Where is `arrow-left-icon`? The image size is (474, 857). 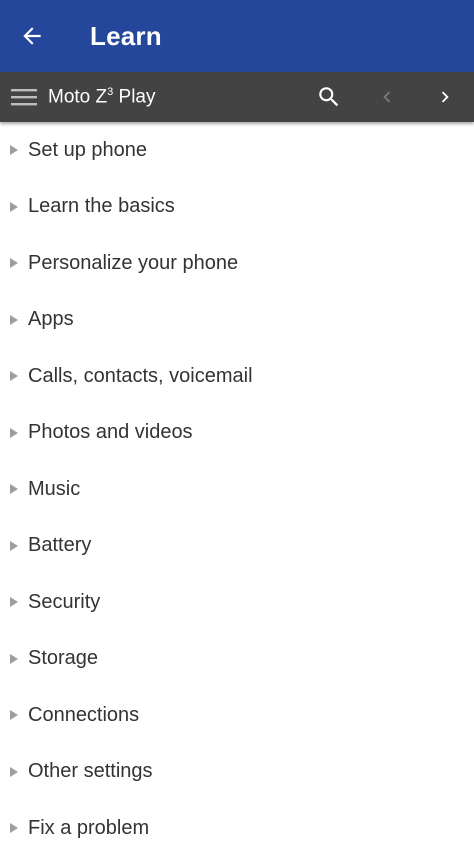 arrow-left-icon is located at coordinates (32, 36).